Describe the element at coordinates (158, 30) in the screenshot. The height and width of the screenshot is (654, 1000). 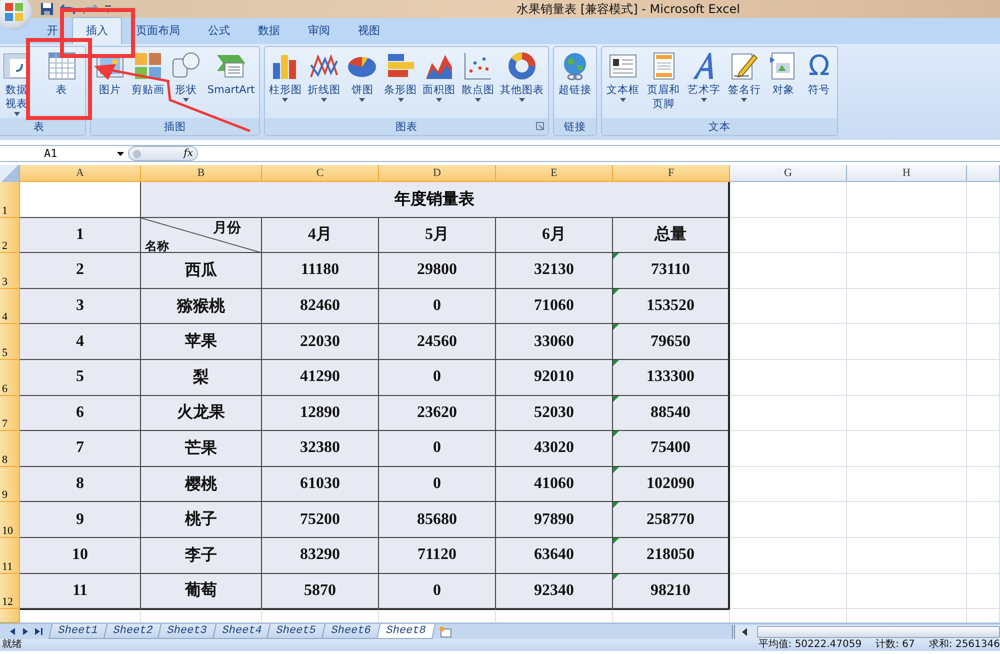
I see `ribbon-tab: 页面布局` at that location.